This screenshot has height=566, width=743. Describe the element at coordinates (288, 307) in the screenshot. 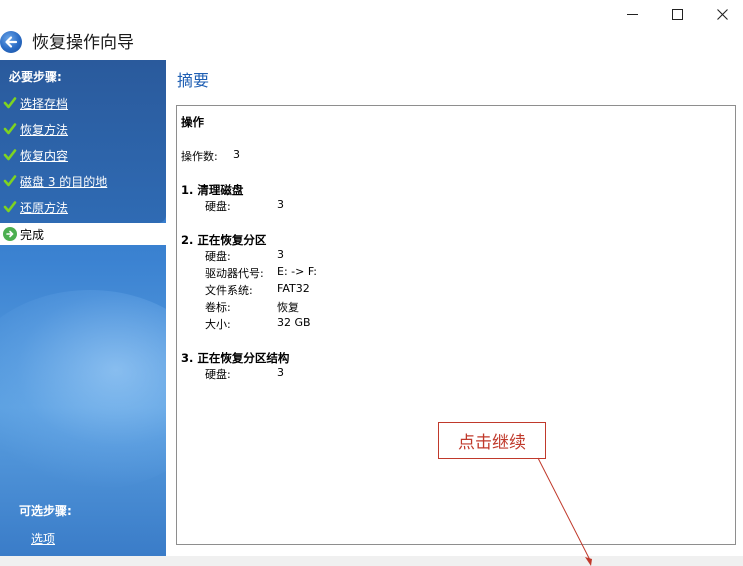

I see `operation-row-value: 恢复` at that location.